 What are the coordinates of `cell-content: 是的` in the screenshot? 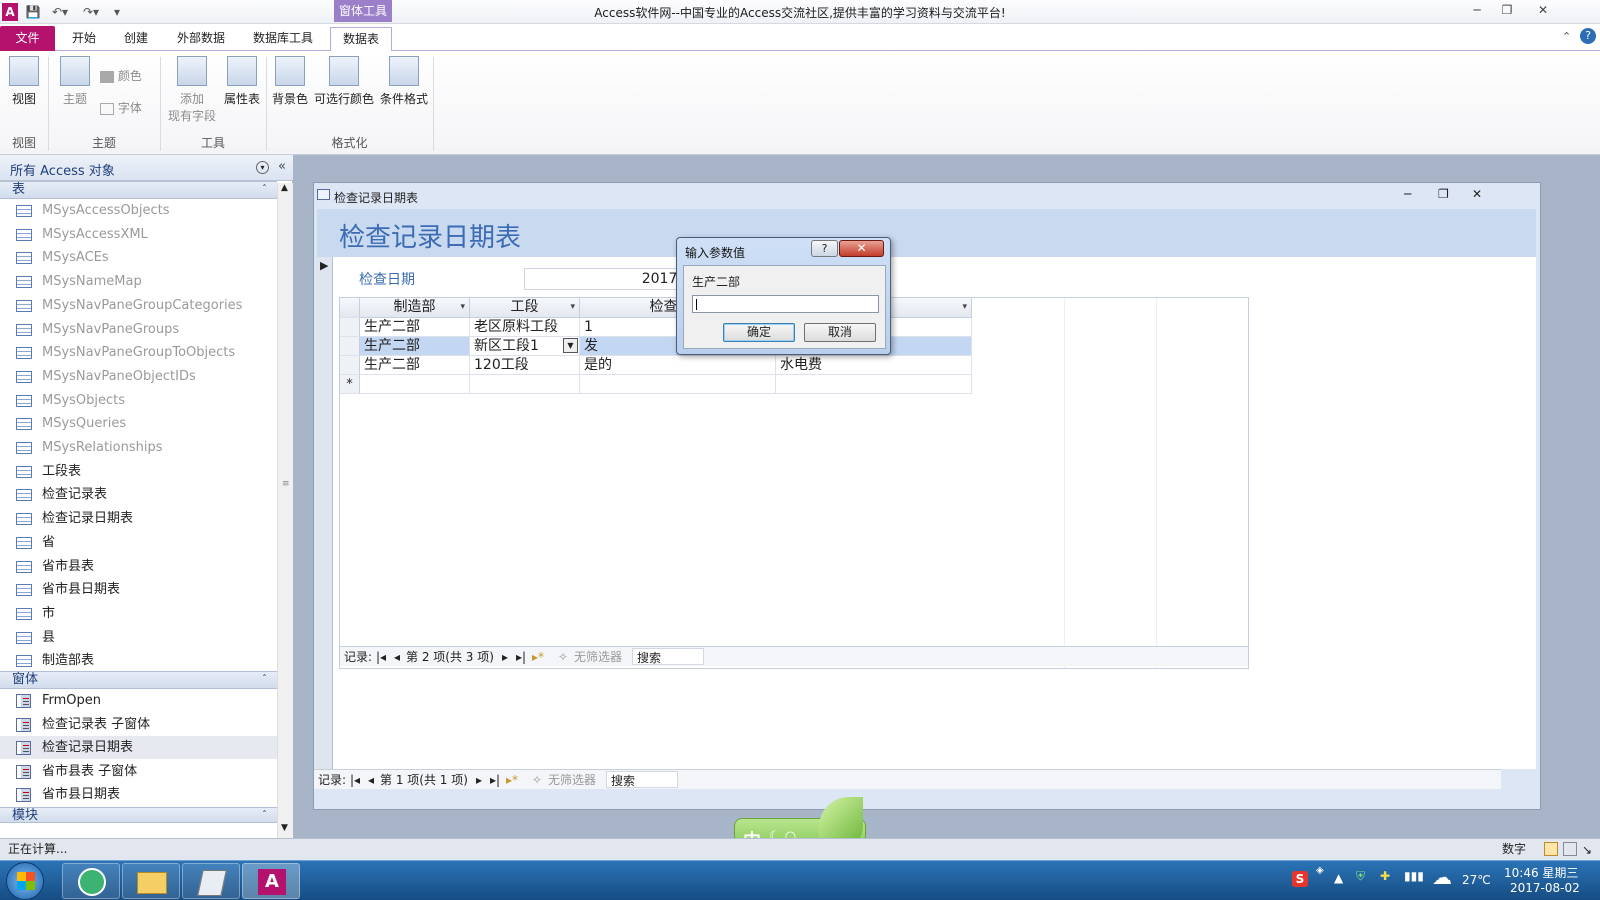 It's located at (678, 365).